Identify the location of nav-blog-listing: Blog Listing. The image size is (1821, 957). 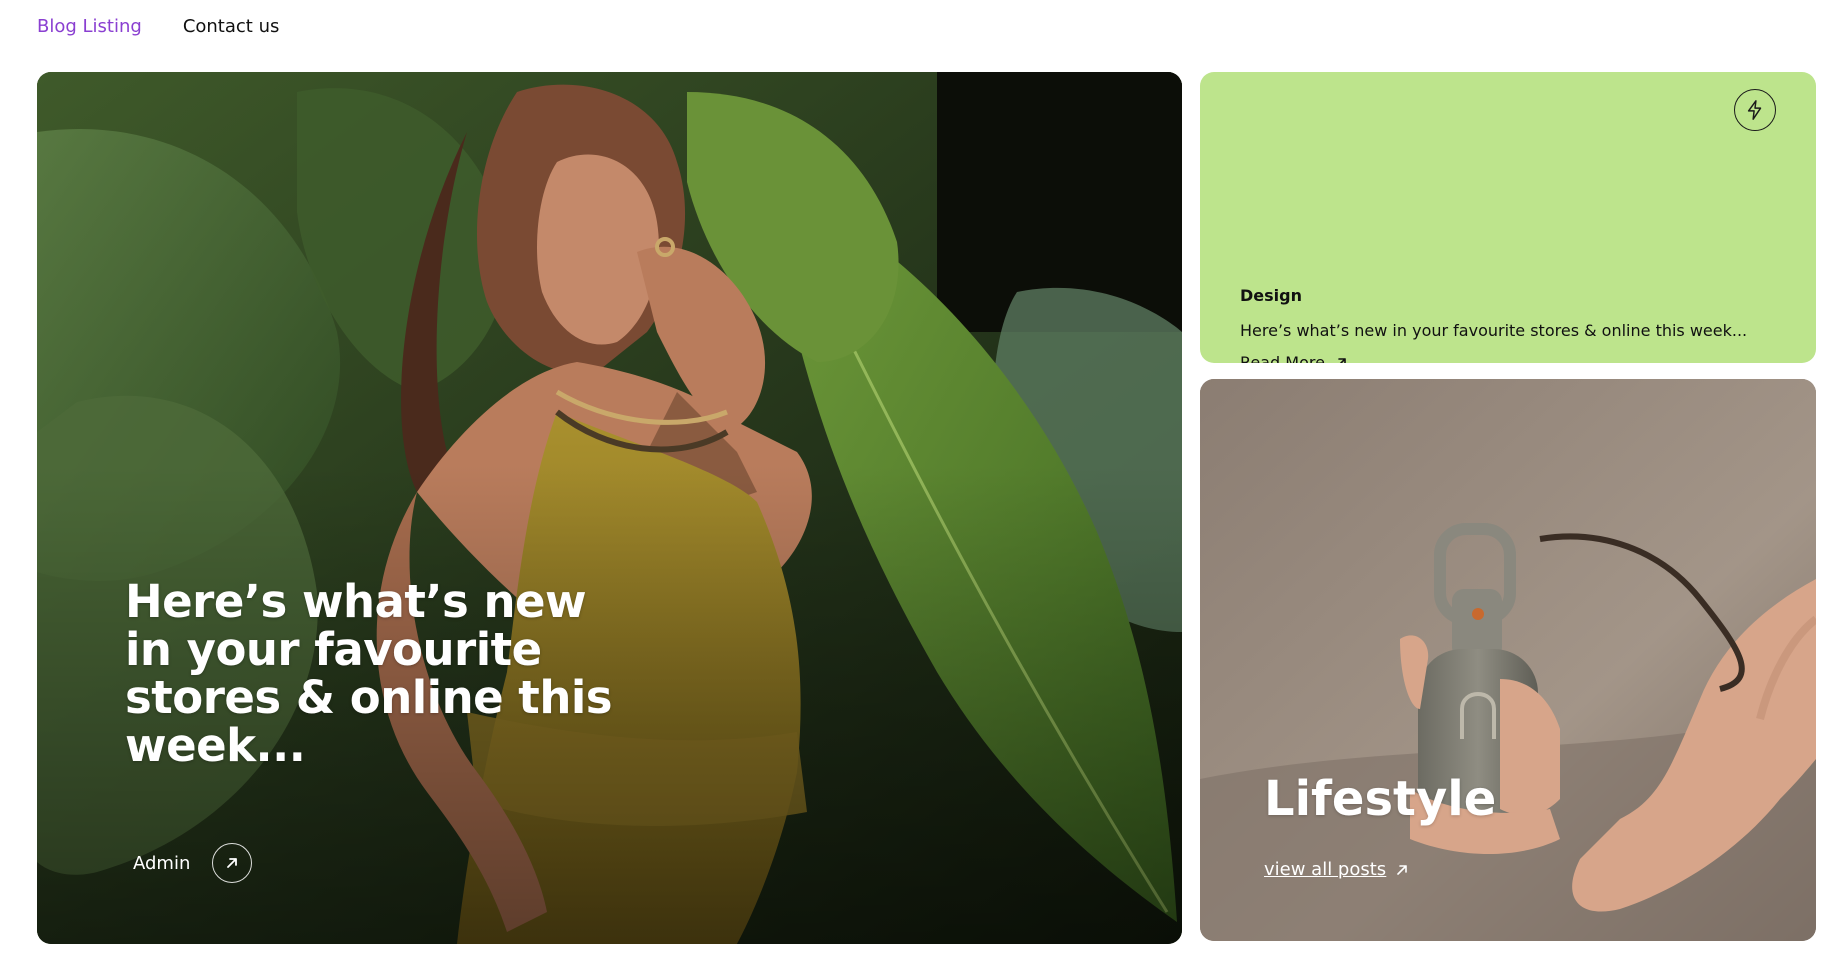
(89, 26).